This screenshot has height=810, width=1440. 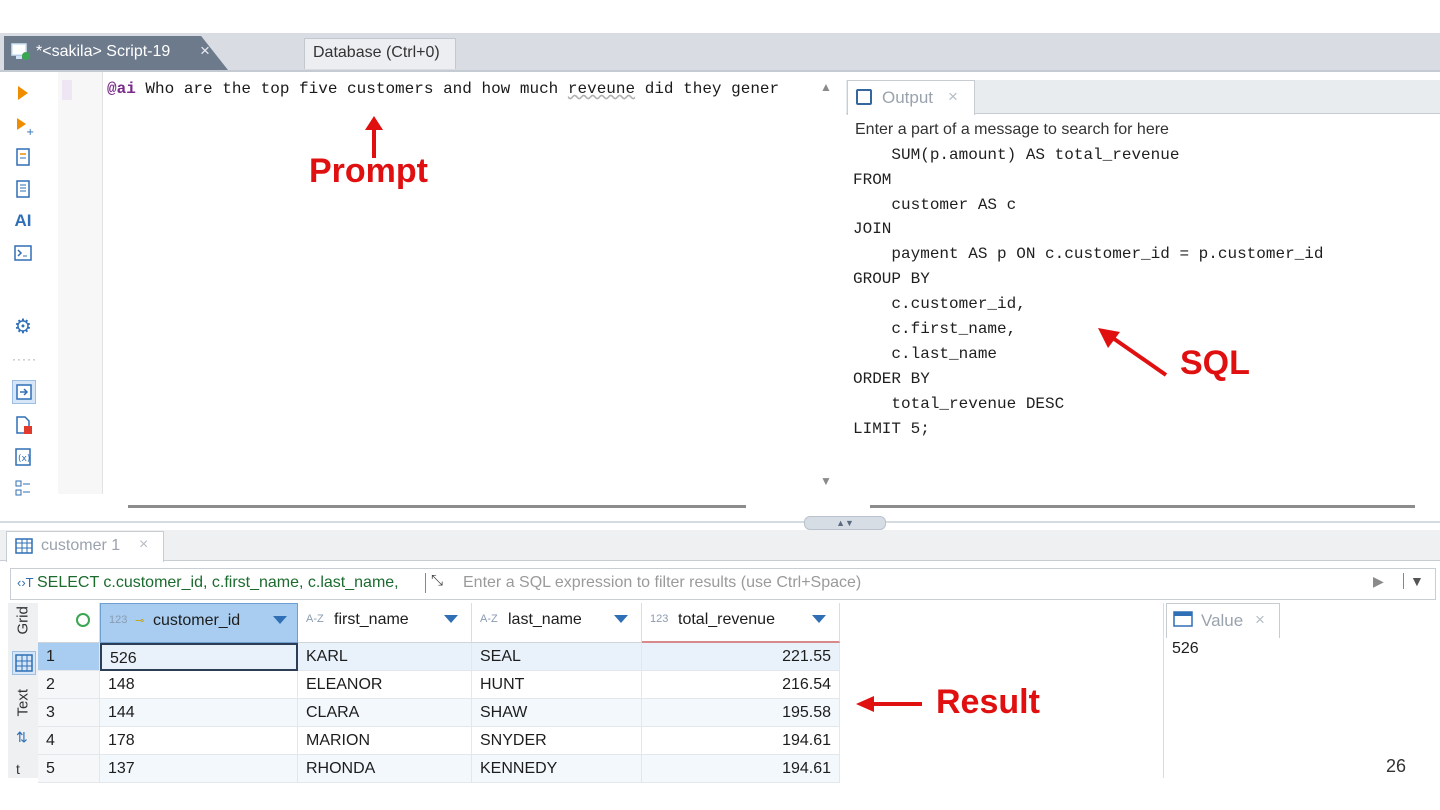 What do you see at coordinates (939, 304) in the screenshot?
I see `sql-line: c.customer_id,` at bounding box center [939, 304].